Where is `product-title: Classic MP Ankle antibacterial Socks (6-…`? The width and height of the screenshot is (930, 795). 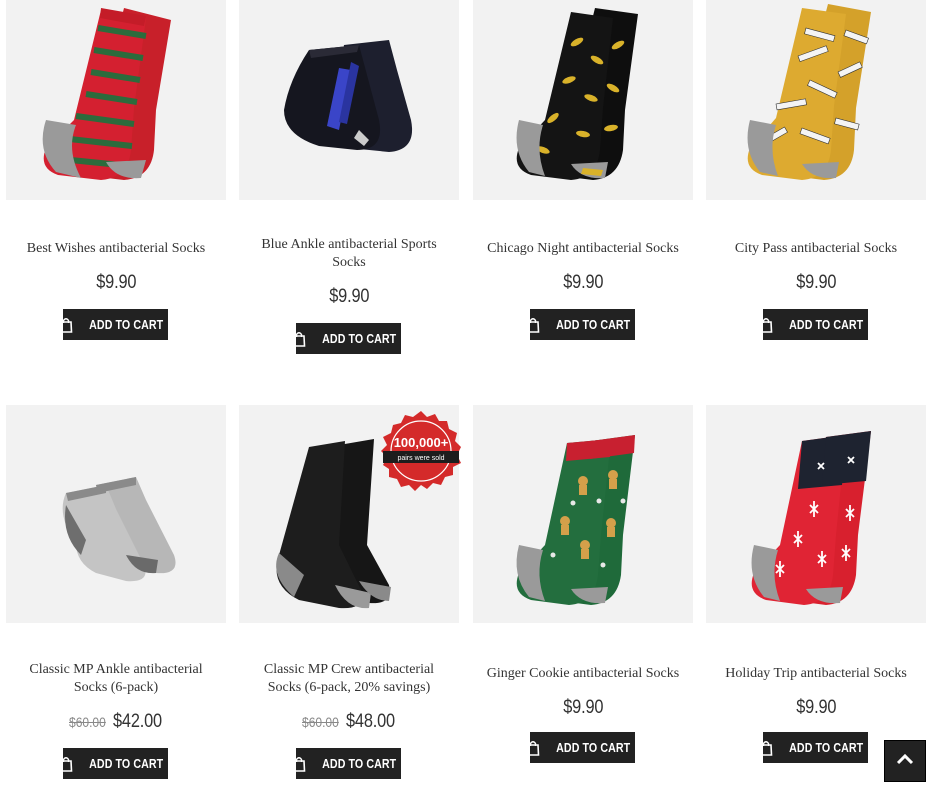
product-title: Classic MP Ankle antibacterial Socks (6-… is located at coordinates (116, 679).